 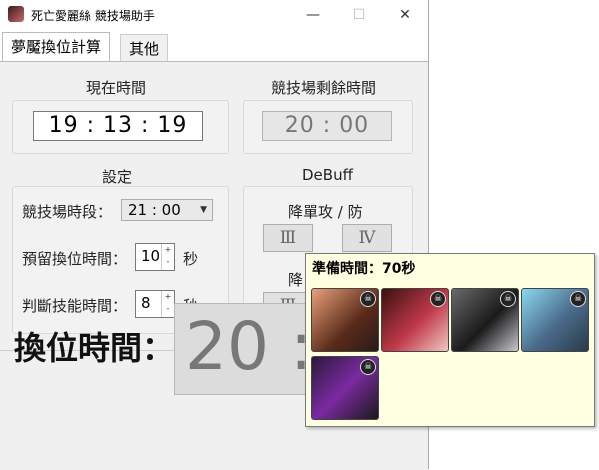 I want to click on current-time-group: 19 : 13 : 19, so click(x=120, y=127).